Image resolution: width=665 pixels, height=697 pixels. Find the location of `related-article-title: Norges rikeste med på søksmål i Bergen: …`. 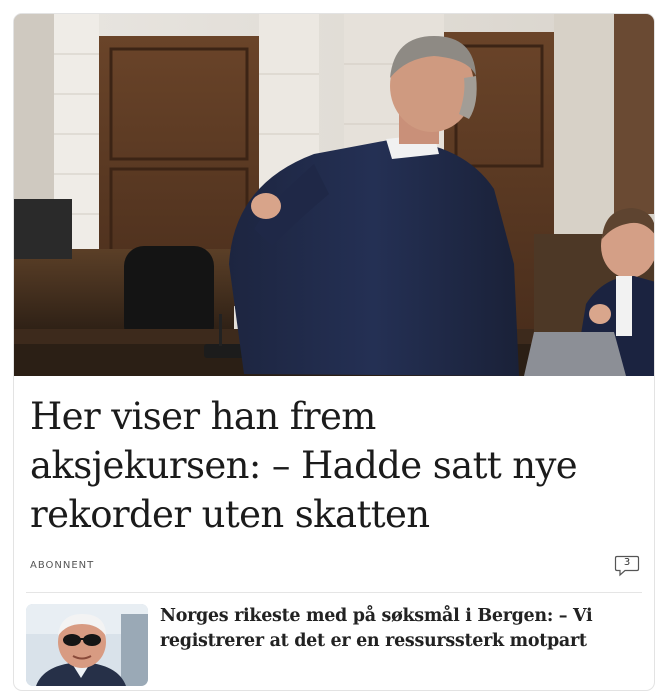

related-article-title: Norges rikeste med på søksmål i Bergen: … is located at coordinates (380, 629).